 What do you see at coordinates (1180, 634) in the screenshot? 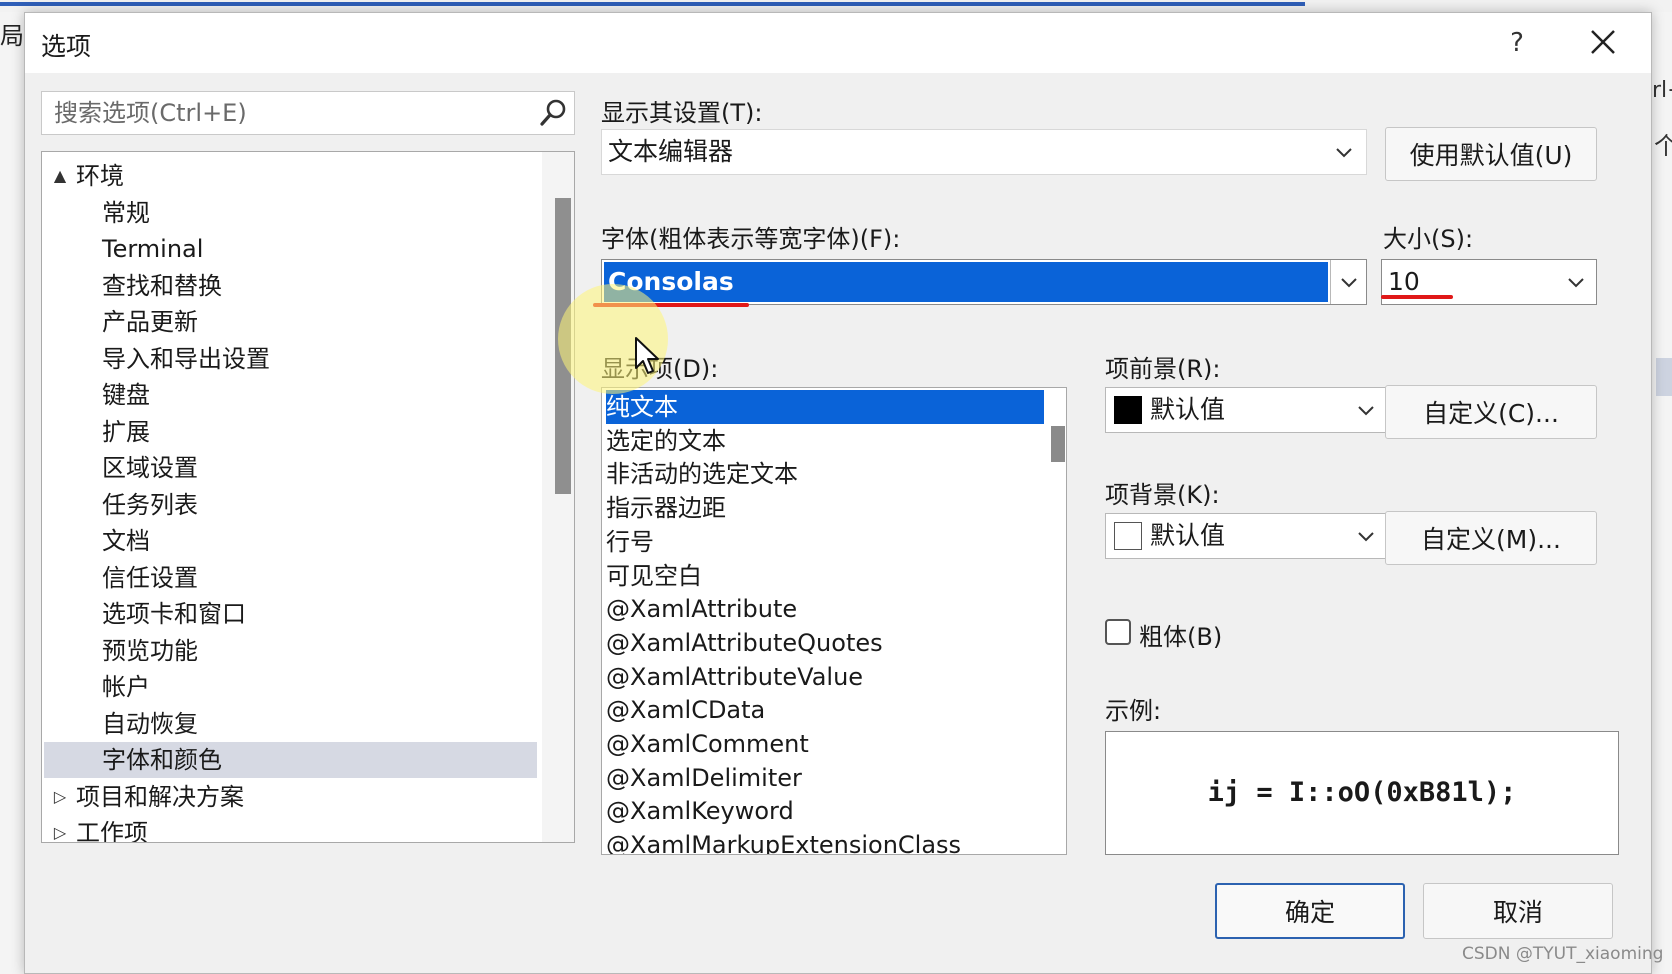
I see `bold-label: 粗体(B)` at bounding box center [1180, 634].